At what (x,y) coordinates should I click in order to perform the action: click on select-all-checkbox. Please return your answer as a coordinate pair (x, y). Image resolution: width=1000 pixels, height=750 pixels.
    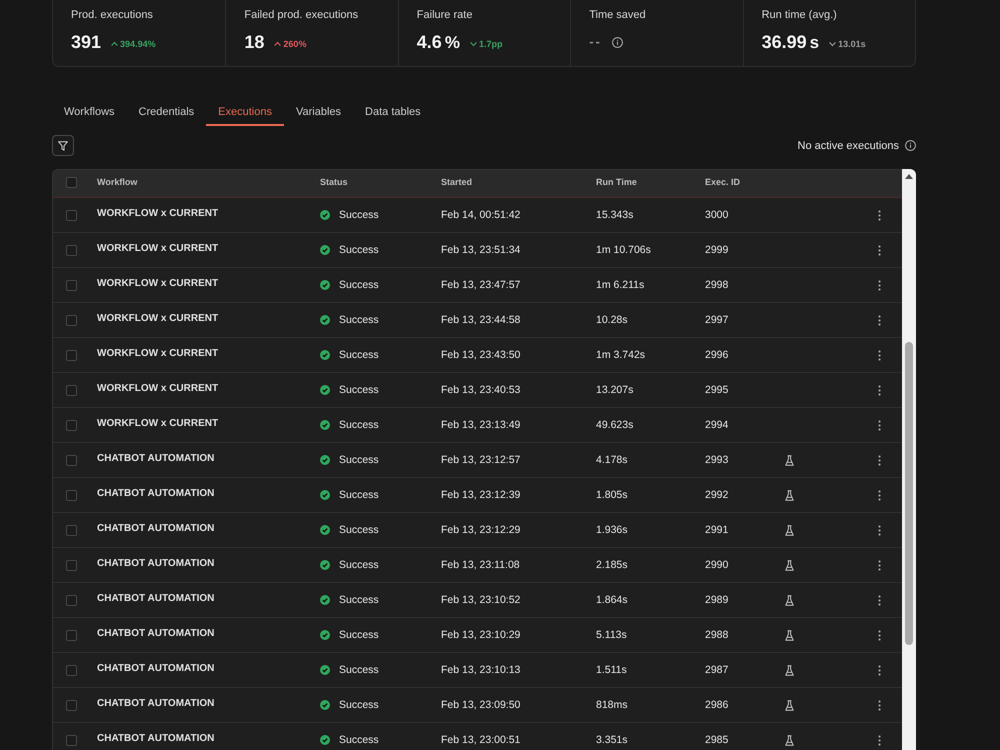
    Looking at the image, I should click on (71, 182).